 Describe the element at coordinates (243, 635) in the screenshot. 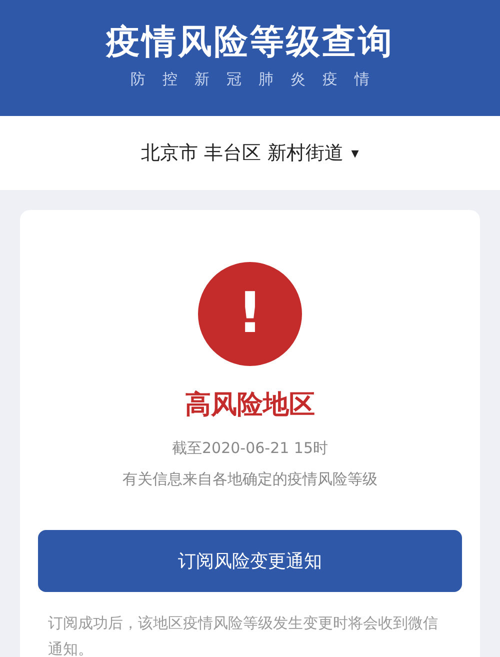

I see `subscribe-note: 订阅成功后，该地区疫情风险等级发生变更时将会收到微信通知。` at that location.